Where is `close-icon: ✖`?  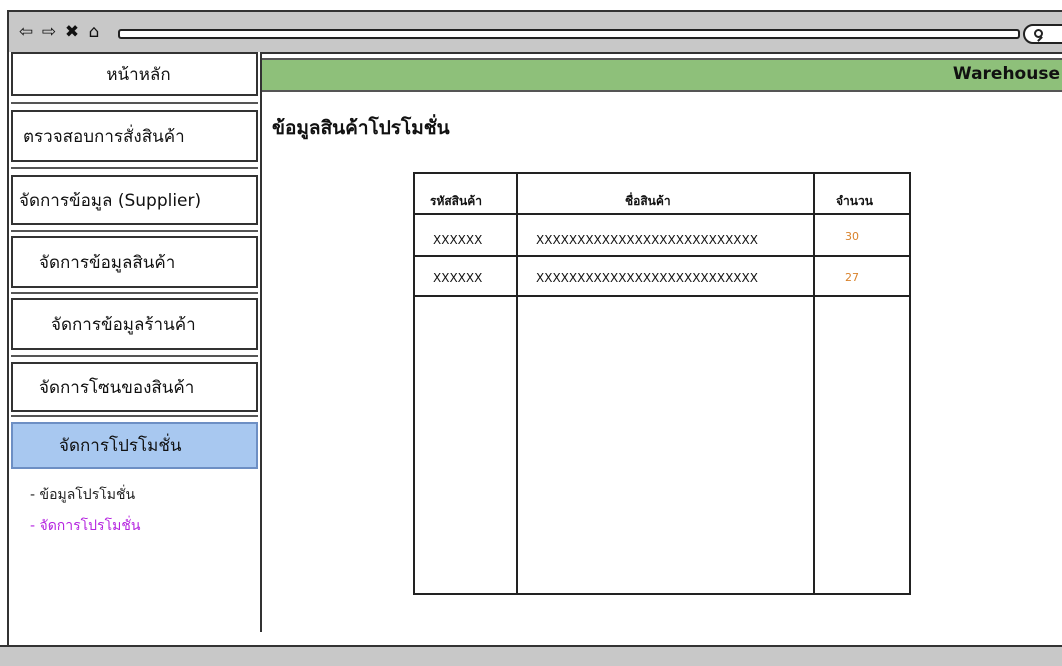
close-icon: ✖ is located at coordinates (72, 32).